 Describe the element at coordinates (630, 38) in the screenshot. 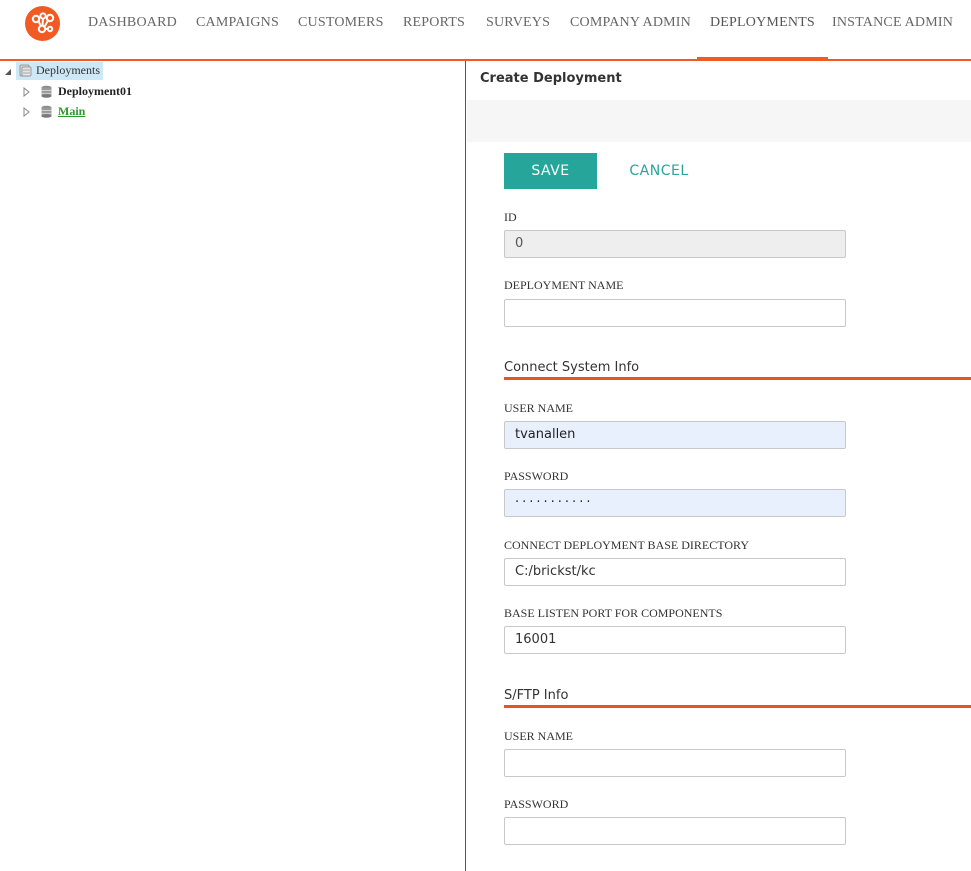

I see `nav-company-admin: COMPANY ADMIN` at that location.